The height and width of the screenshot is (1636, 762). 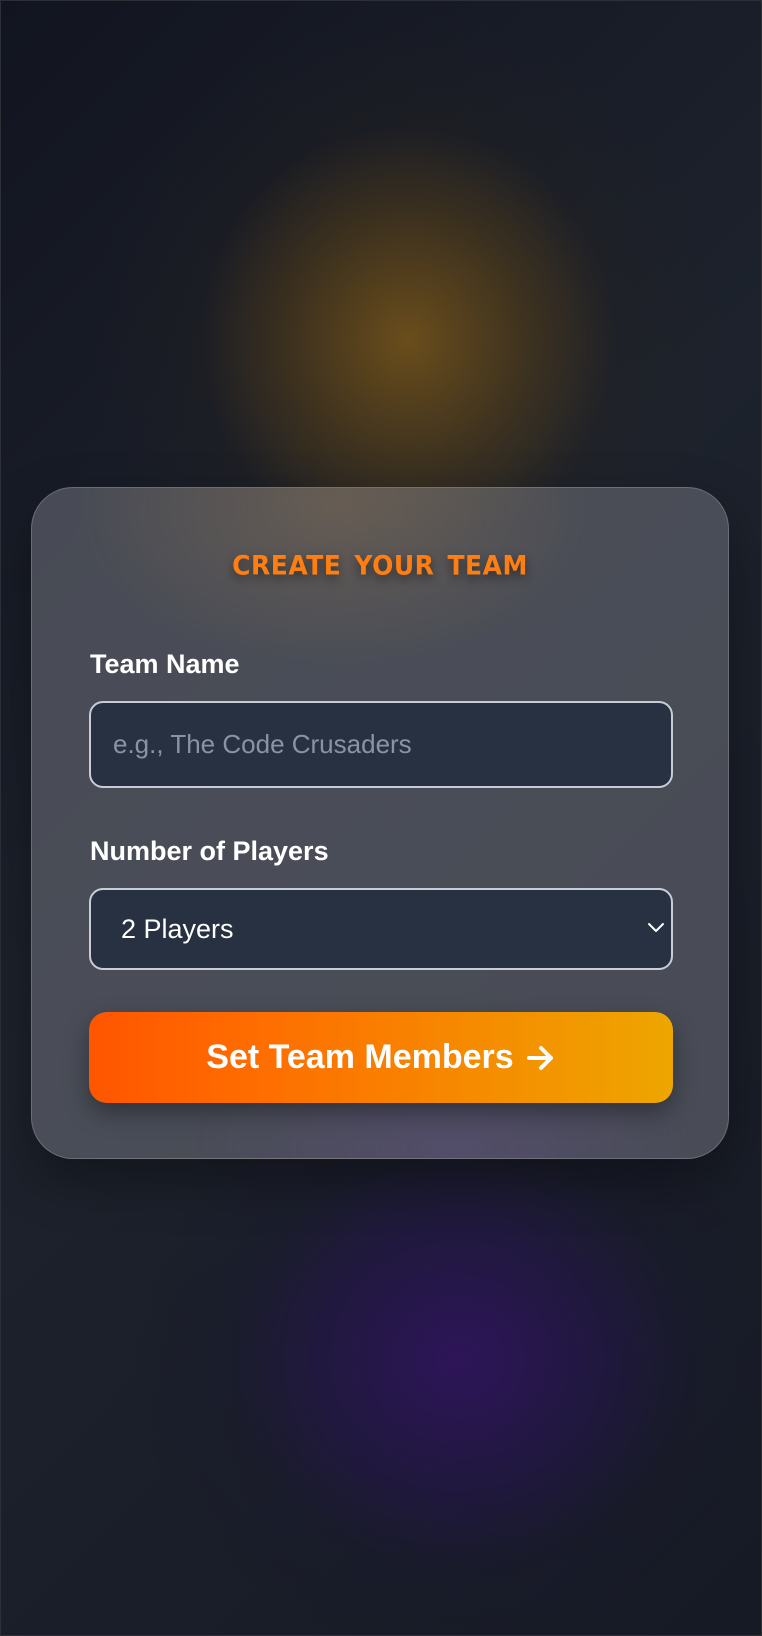 What do you see at coordinates (539, 1057) in the screenshot?
I see `arrow-right-icon` at bounding box center [539, 1057].